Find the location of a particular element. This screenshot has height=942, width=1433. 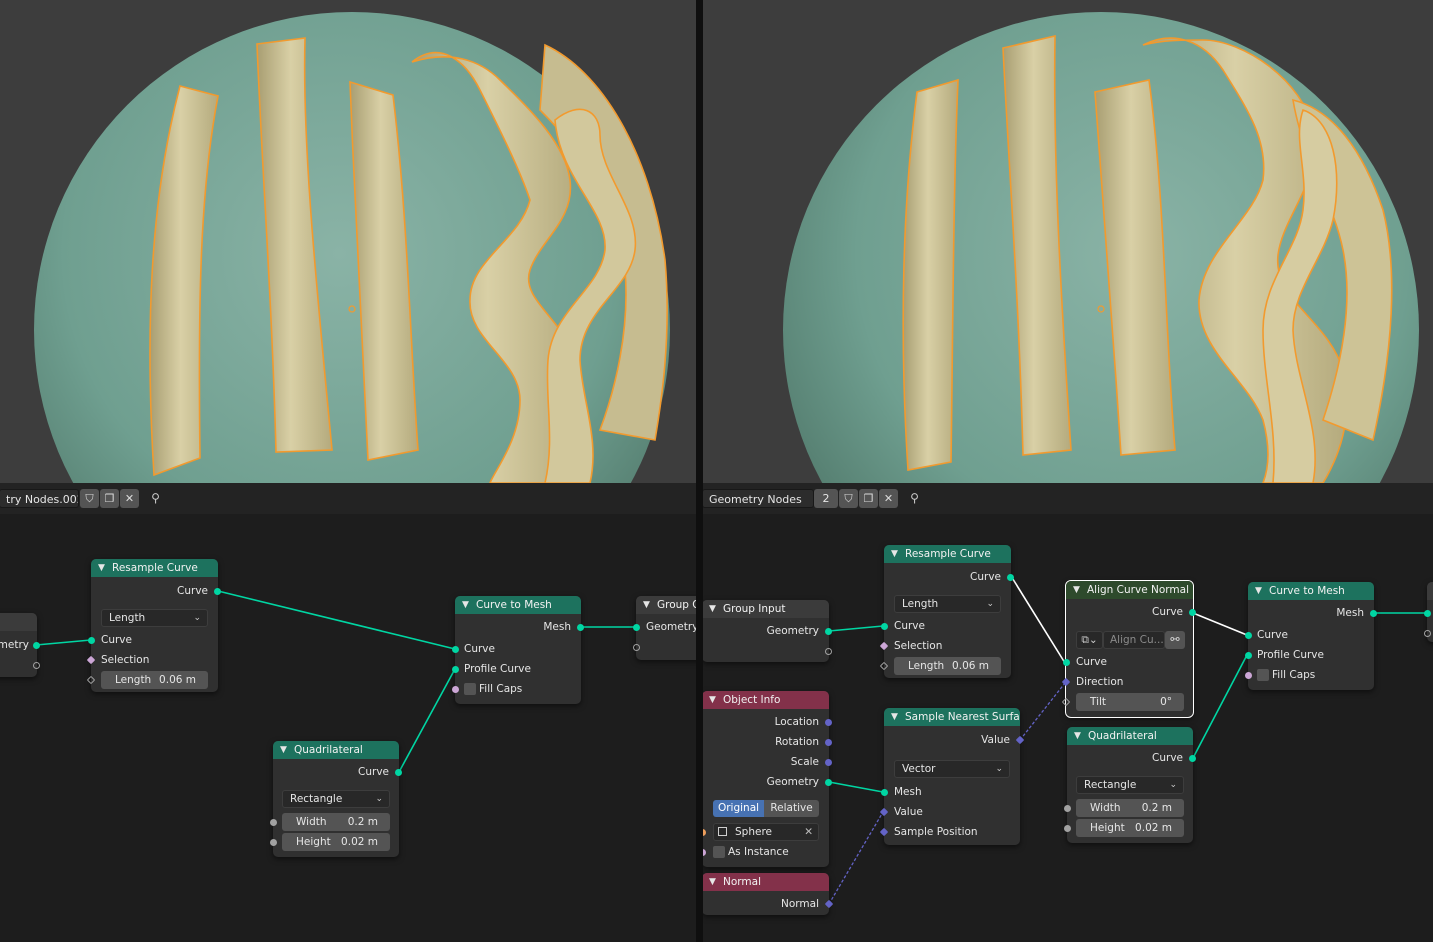

area-divider is located at coordinates (699, 471).